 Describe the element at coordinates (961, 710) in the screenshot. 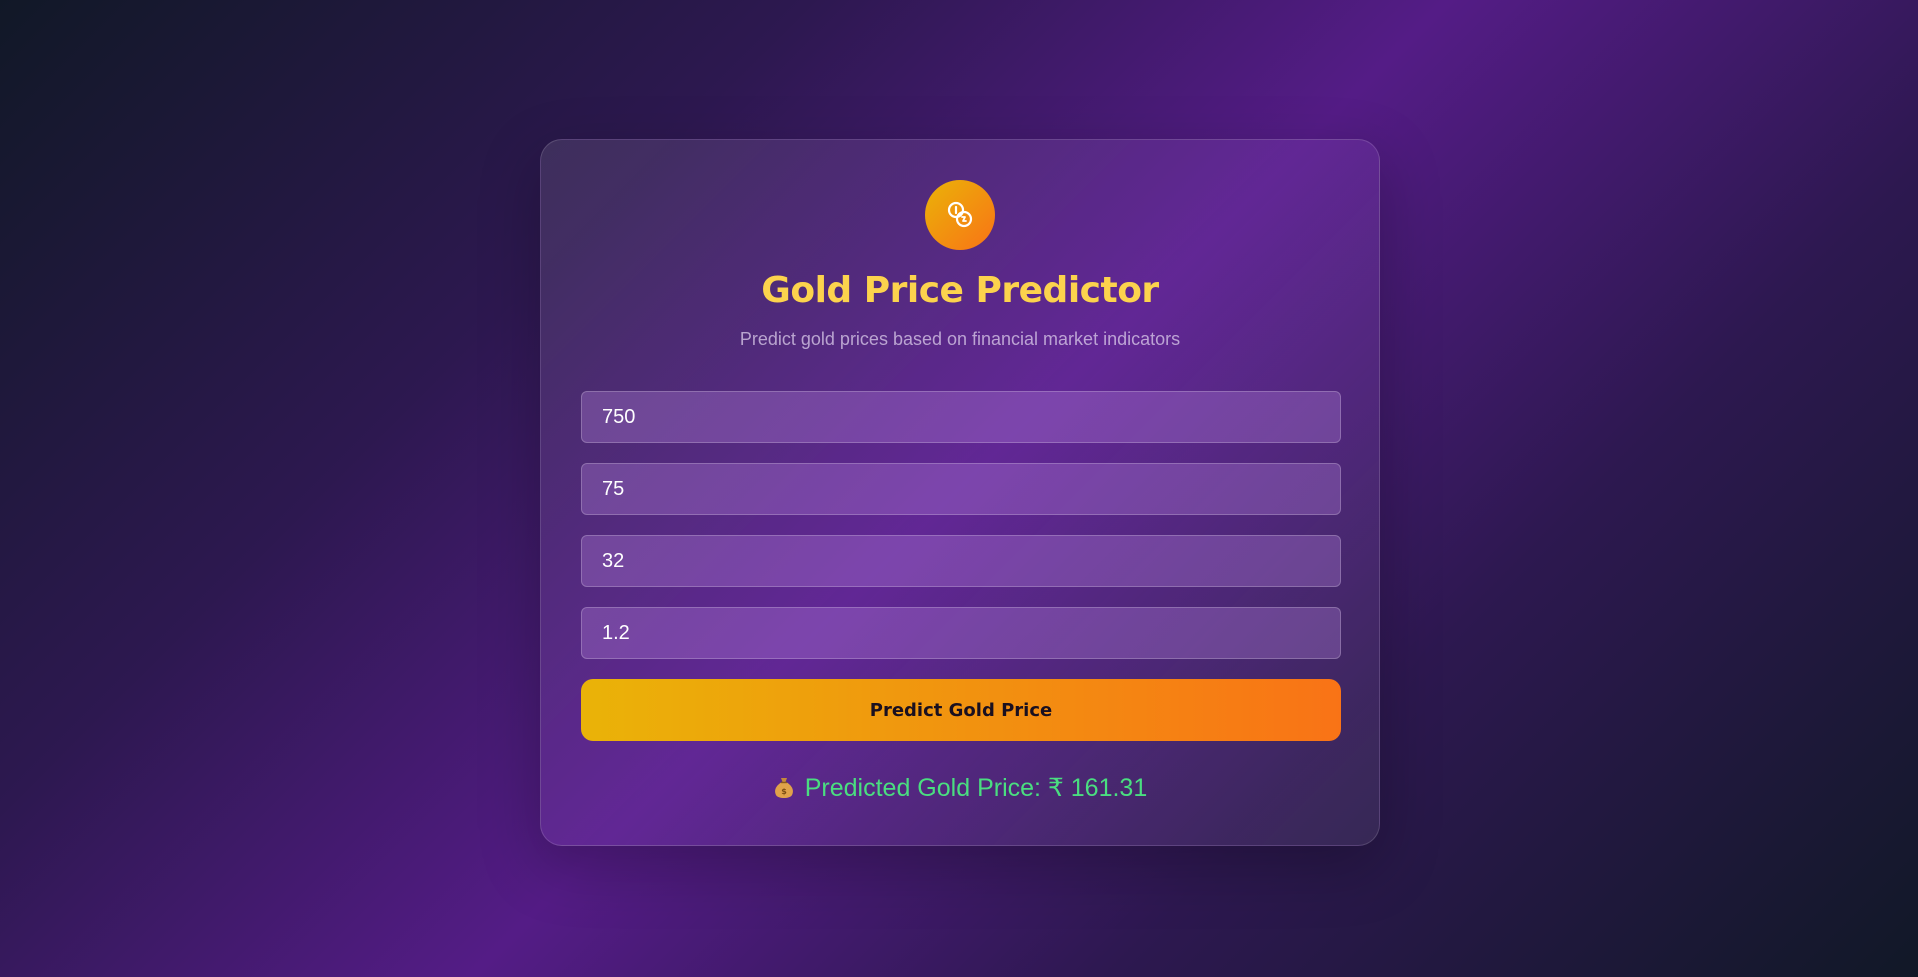

I see `predict-button: Predict Gold Price` at that location.